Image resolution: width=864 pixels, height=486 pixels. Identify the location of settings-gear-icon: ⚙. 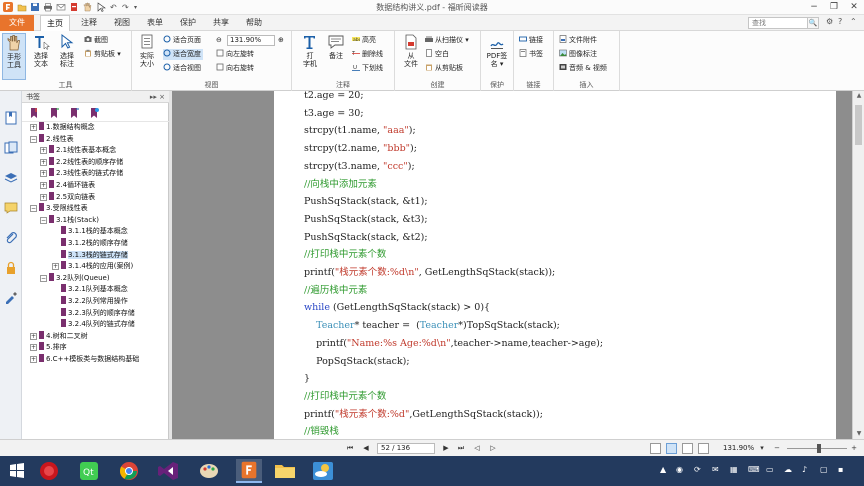
(829, 21).